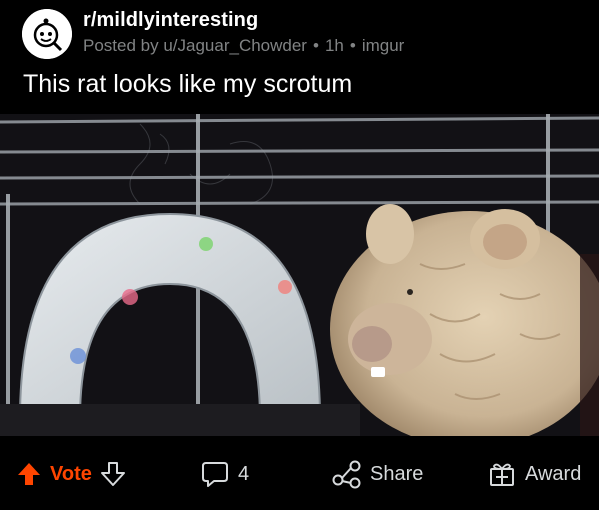 The width and height of the screenshot is (599, 510). Describe the element at coordinates (113, 474) in the screenshot. I see `downvote-arrow-icon` at that location.